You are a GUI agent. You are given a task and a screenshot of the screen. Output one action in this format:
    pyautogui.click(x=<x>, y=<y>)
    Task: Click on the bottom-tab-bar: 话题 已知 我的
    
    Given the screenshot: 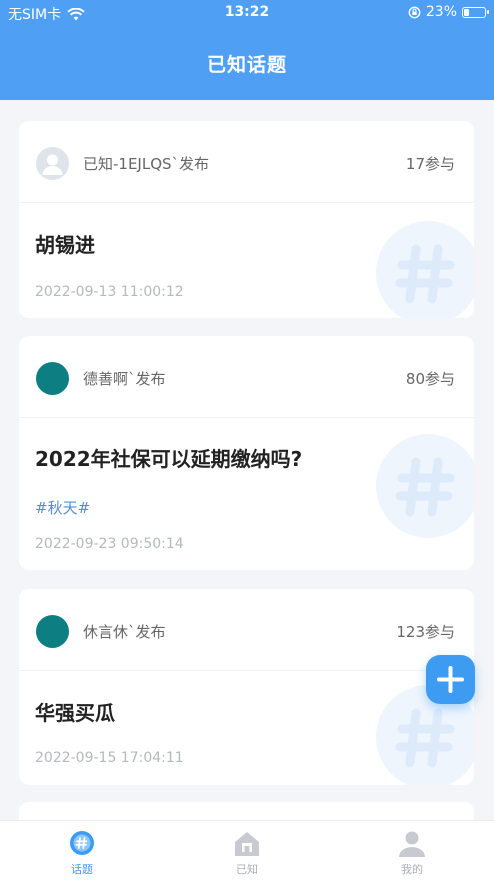 What is the action you would take?
    pyautogui.click(x=247, y=850)
    